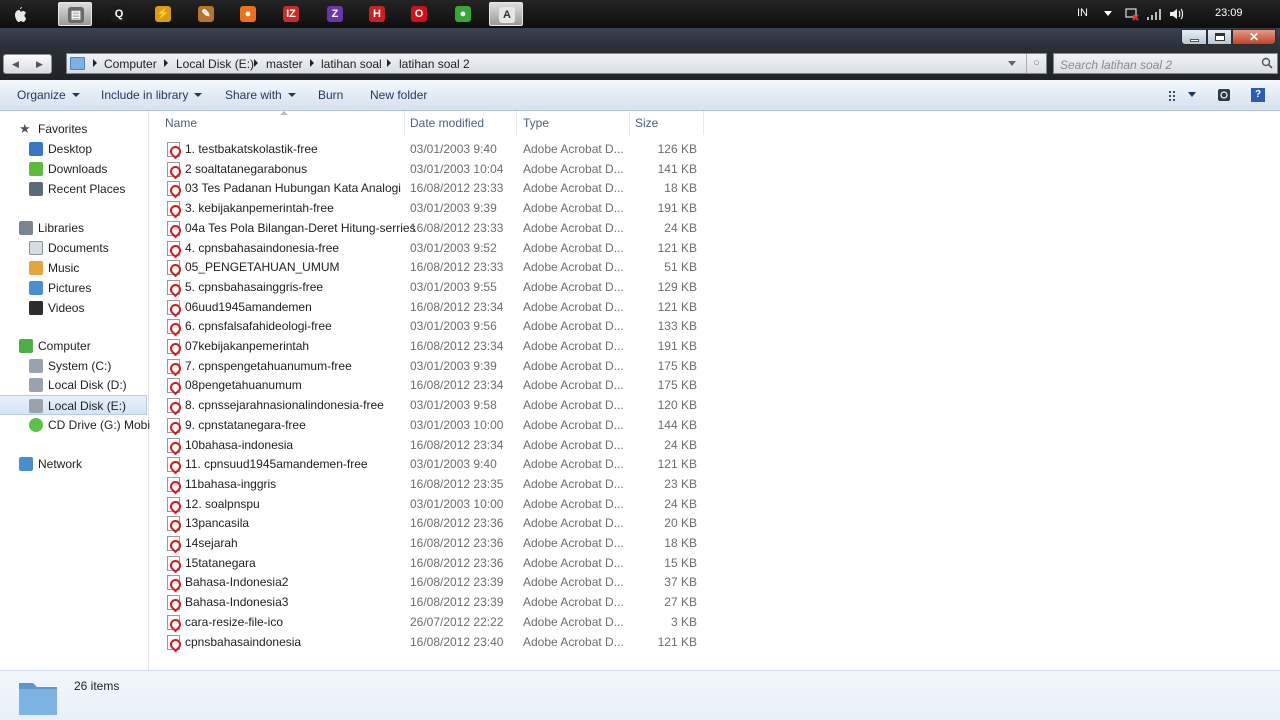 The height and width of the screenshot is (720, 1280). I want to click on nav-libraries: Libraries, so click(73, 228).